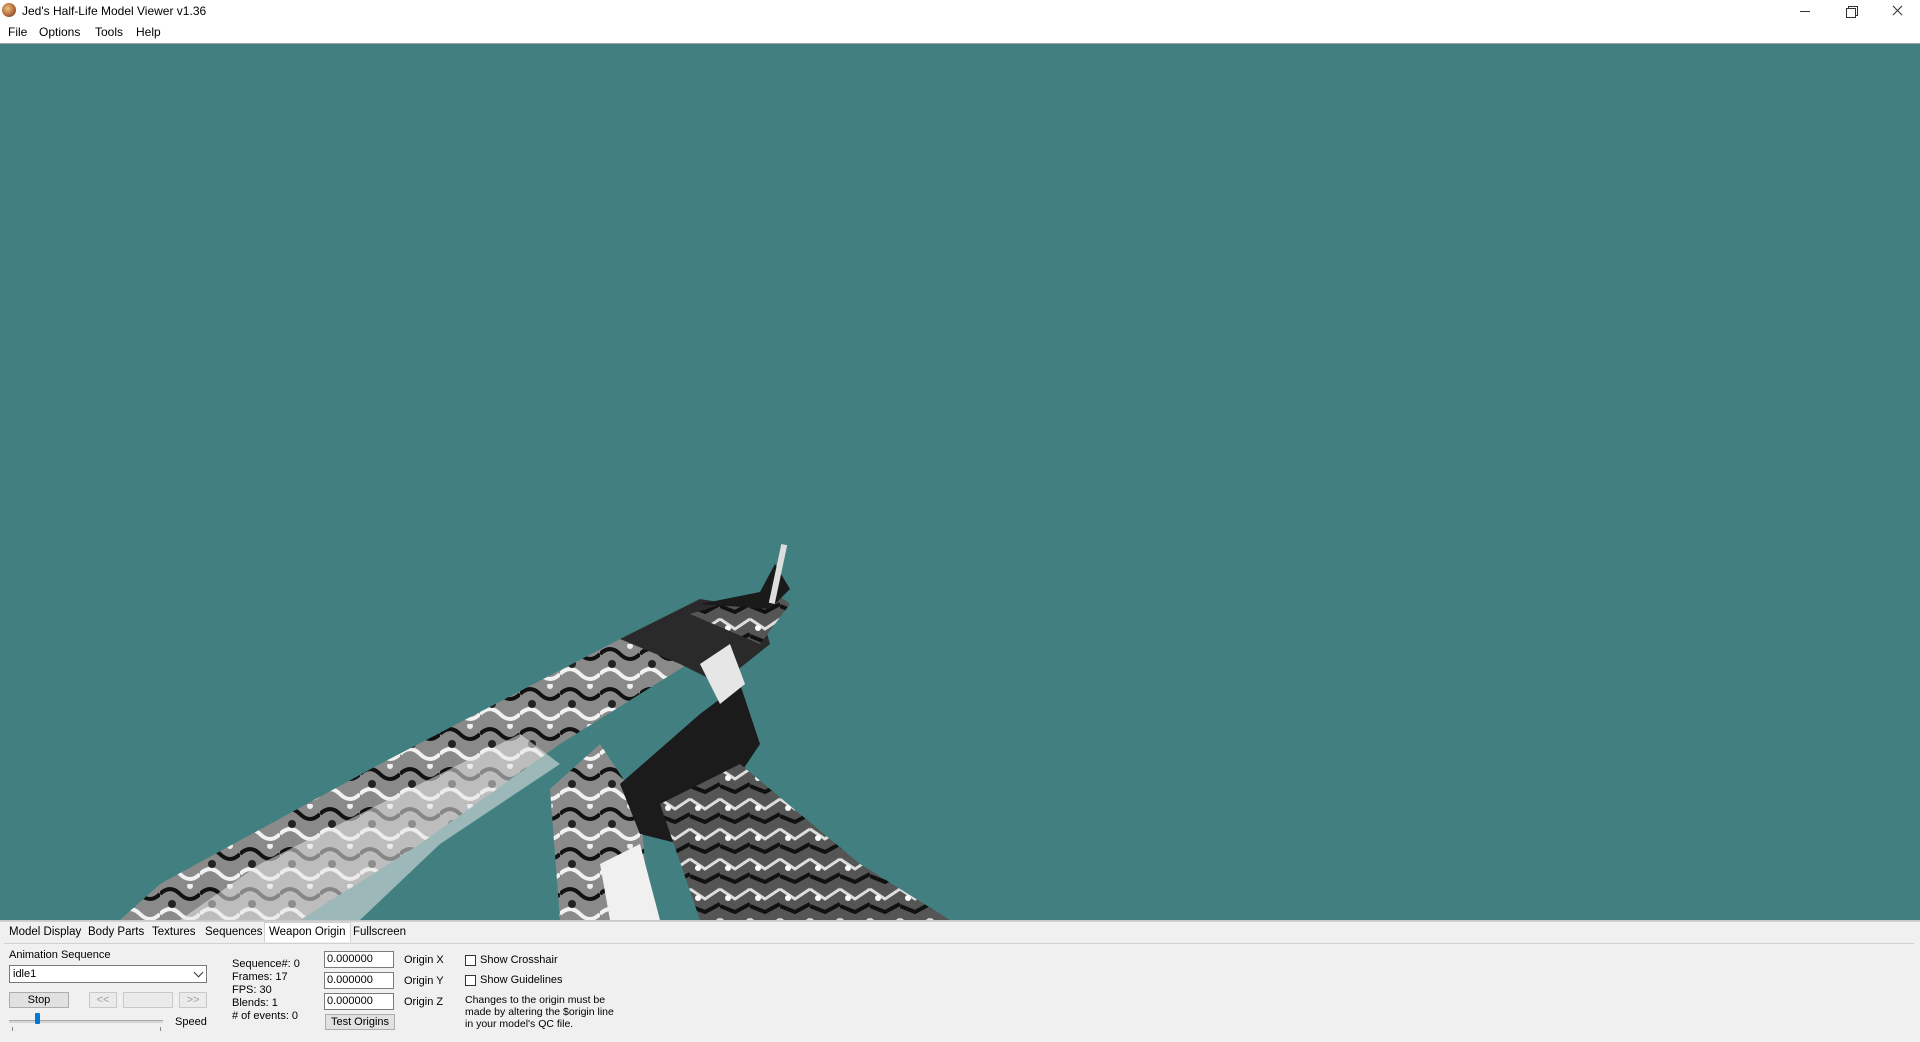 This screenshot has width=1920, height=1042. What do you see at coordinates (519, 1024) in the screenshot?
I see `origin-note-line-3: in your model's QC file.` at bounding box center [519, 1024].